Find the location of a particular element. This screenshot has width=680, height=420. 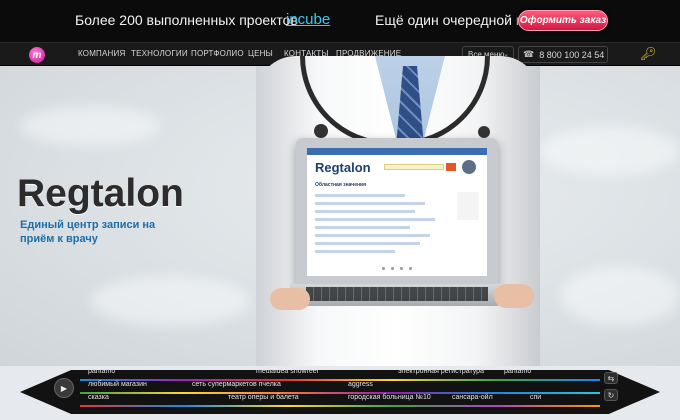

project-link: сеть супермаркетов пчелка is located at coordinates (236, 384).